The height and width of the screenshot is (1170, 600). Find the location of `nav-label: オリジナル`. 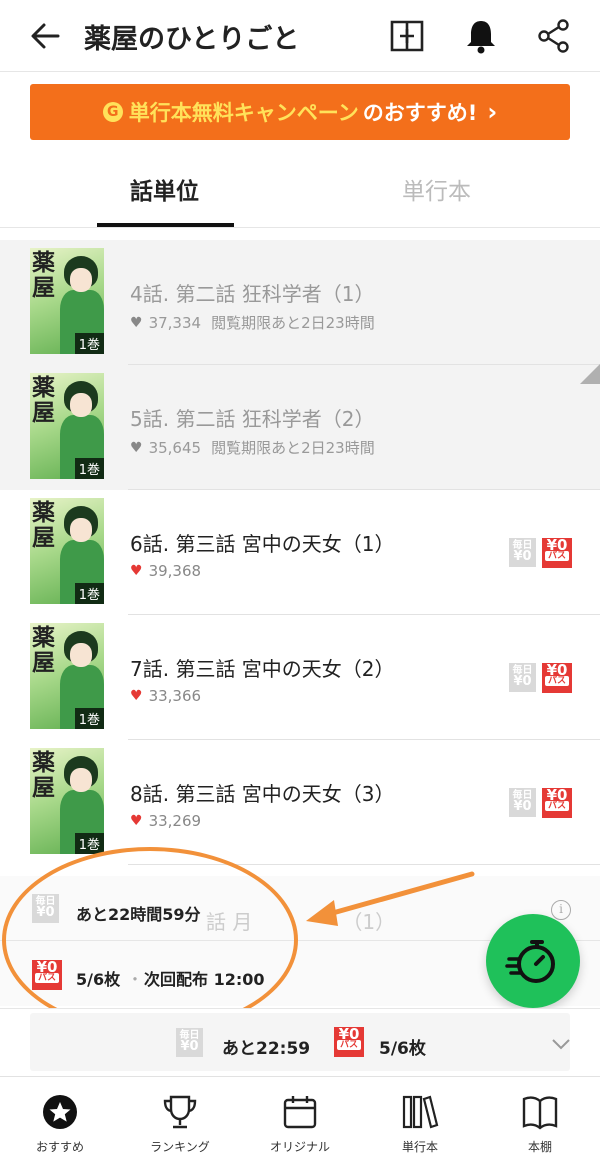

nav-label: オリジナル is located at coordinates (299, 1147).